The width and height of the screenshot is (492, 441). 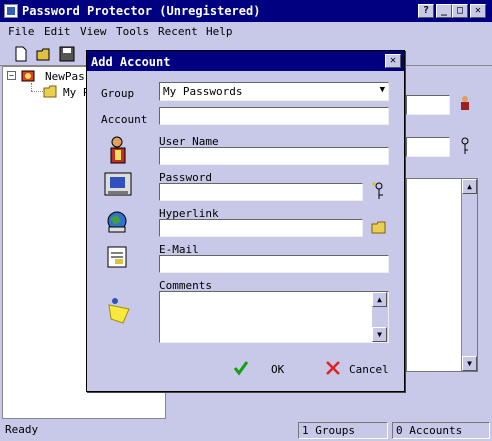 What do you see at coordinates (22, 429) in the screenshot?
I see `status-text: Ready` at bounding box center [22, 429].